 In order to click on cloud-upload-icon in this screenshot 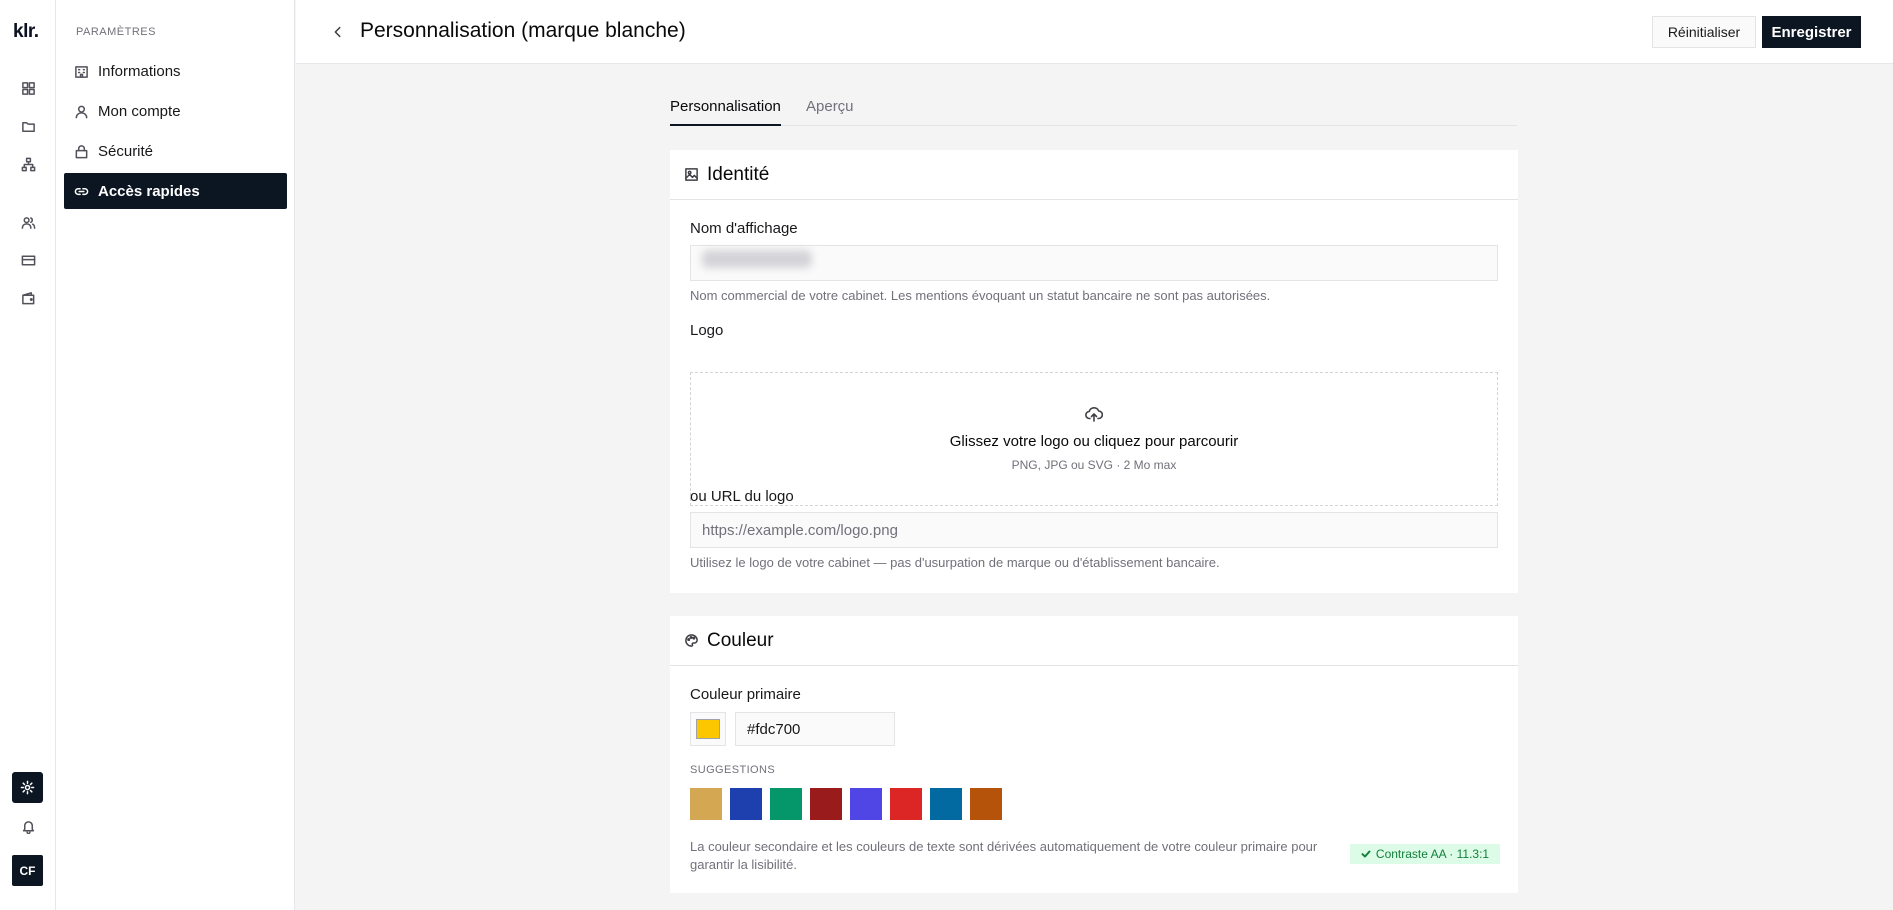, I will do `click(1094, 414)`.